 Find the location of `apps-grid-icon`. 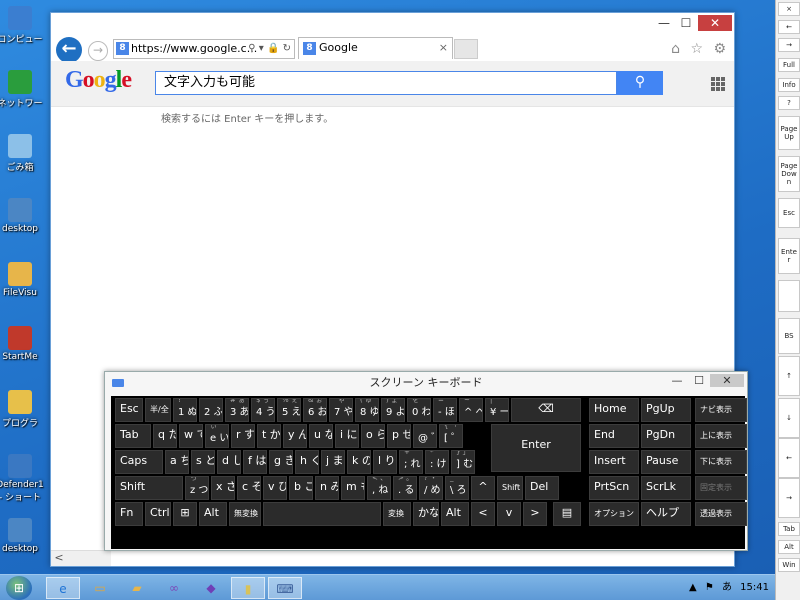

apps-grid-icon is located at coordinates (718, 84).